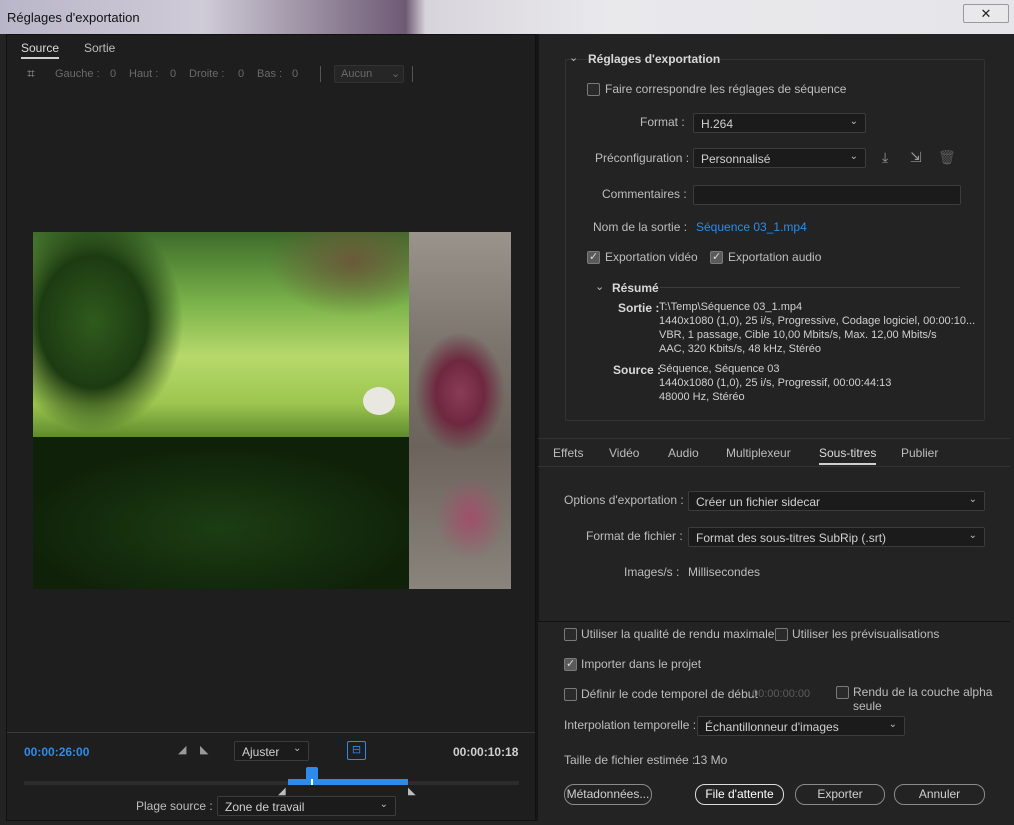 Image resolution: width=1014 pixels, height=825 pixels. I want to click on export-video-checkbox, so click(593, 257).